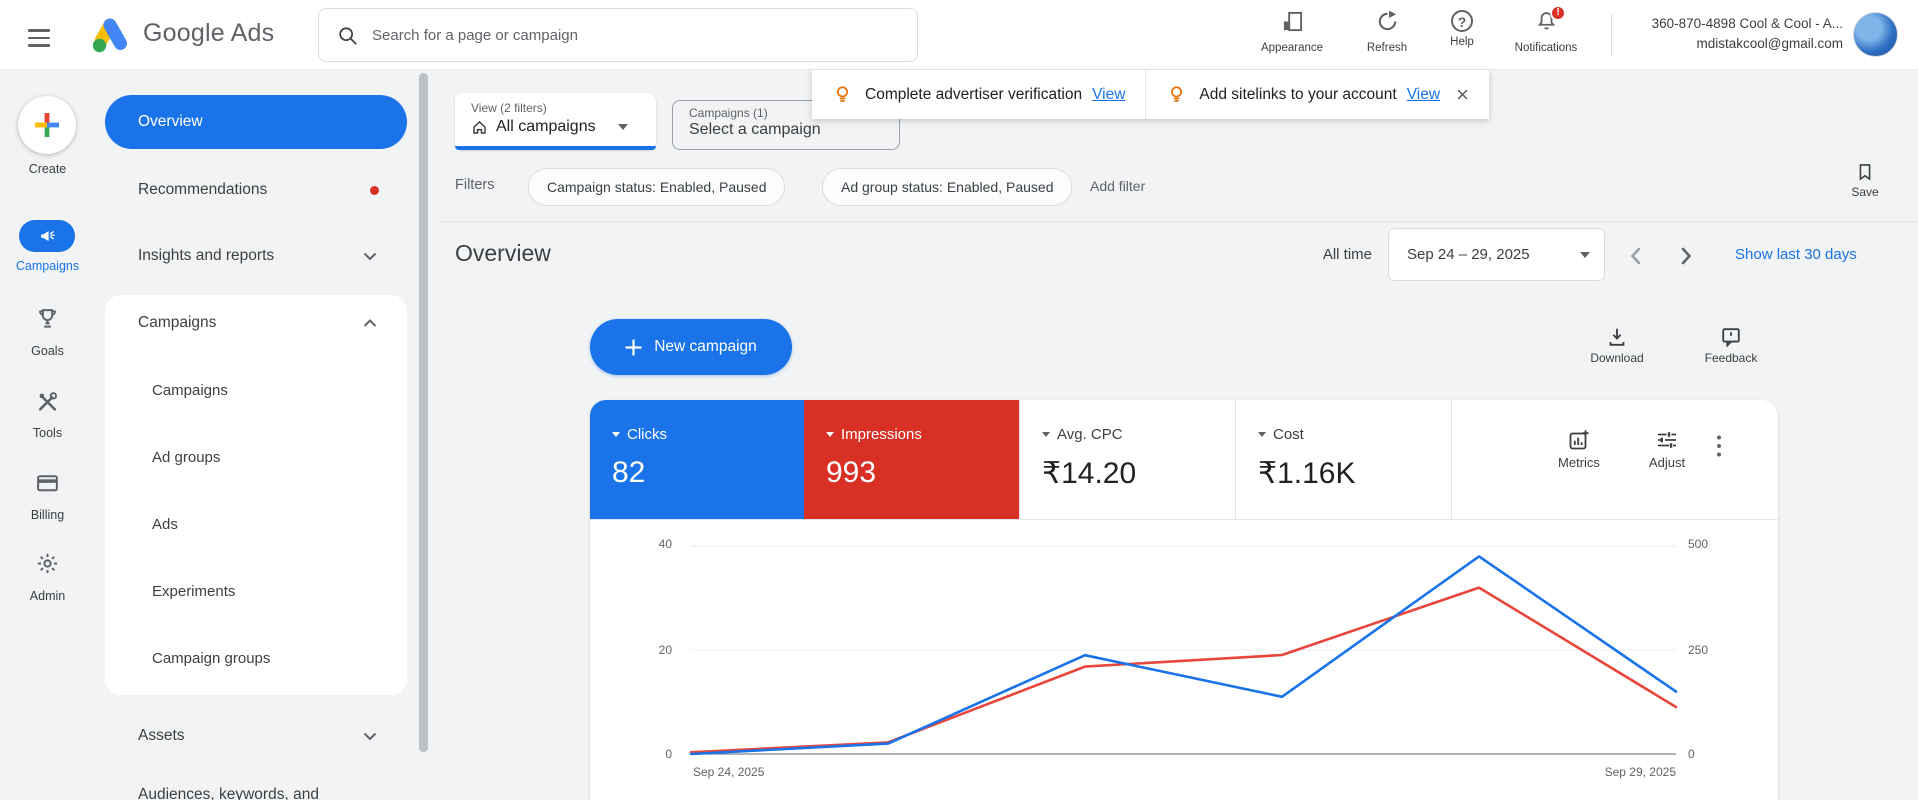  Describe the element at coordinates (503, 253) in the screenshot. I see `page-title: Overview` at that location.